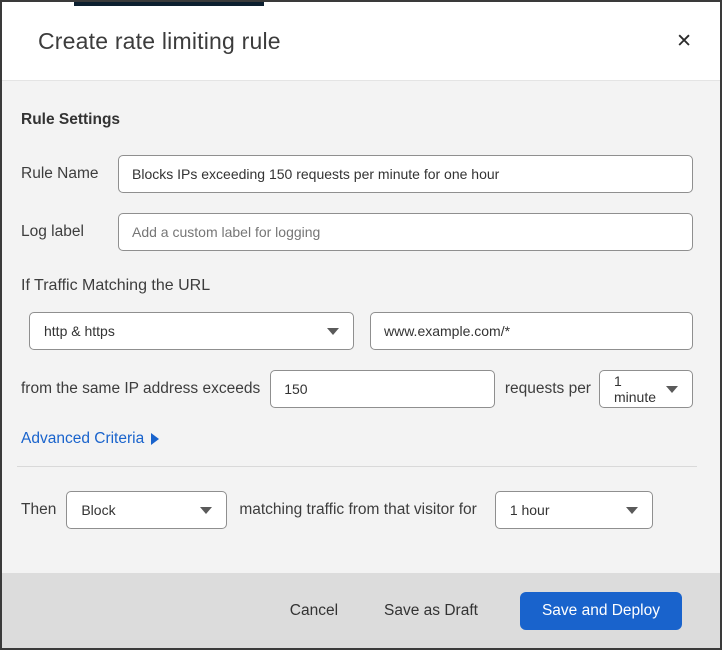 This screenshot has height=650, width=722. What do you see at coordinates (83, 438) in the screenshot?
I see `advanced-criteria-label: Advanced Criteria` at bounding box center [83, 438].